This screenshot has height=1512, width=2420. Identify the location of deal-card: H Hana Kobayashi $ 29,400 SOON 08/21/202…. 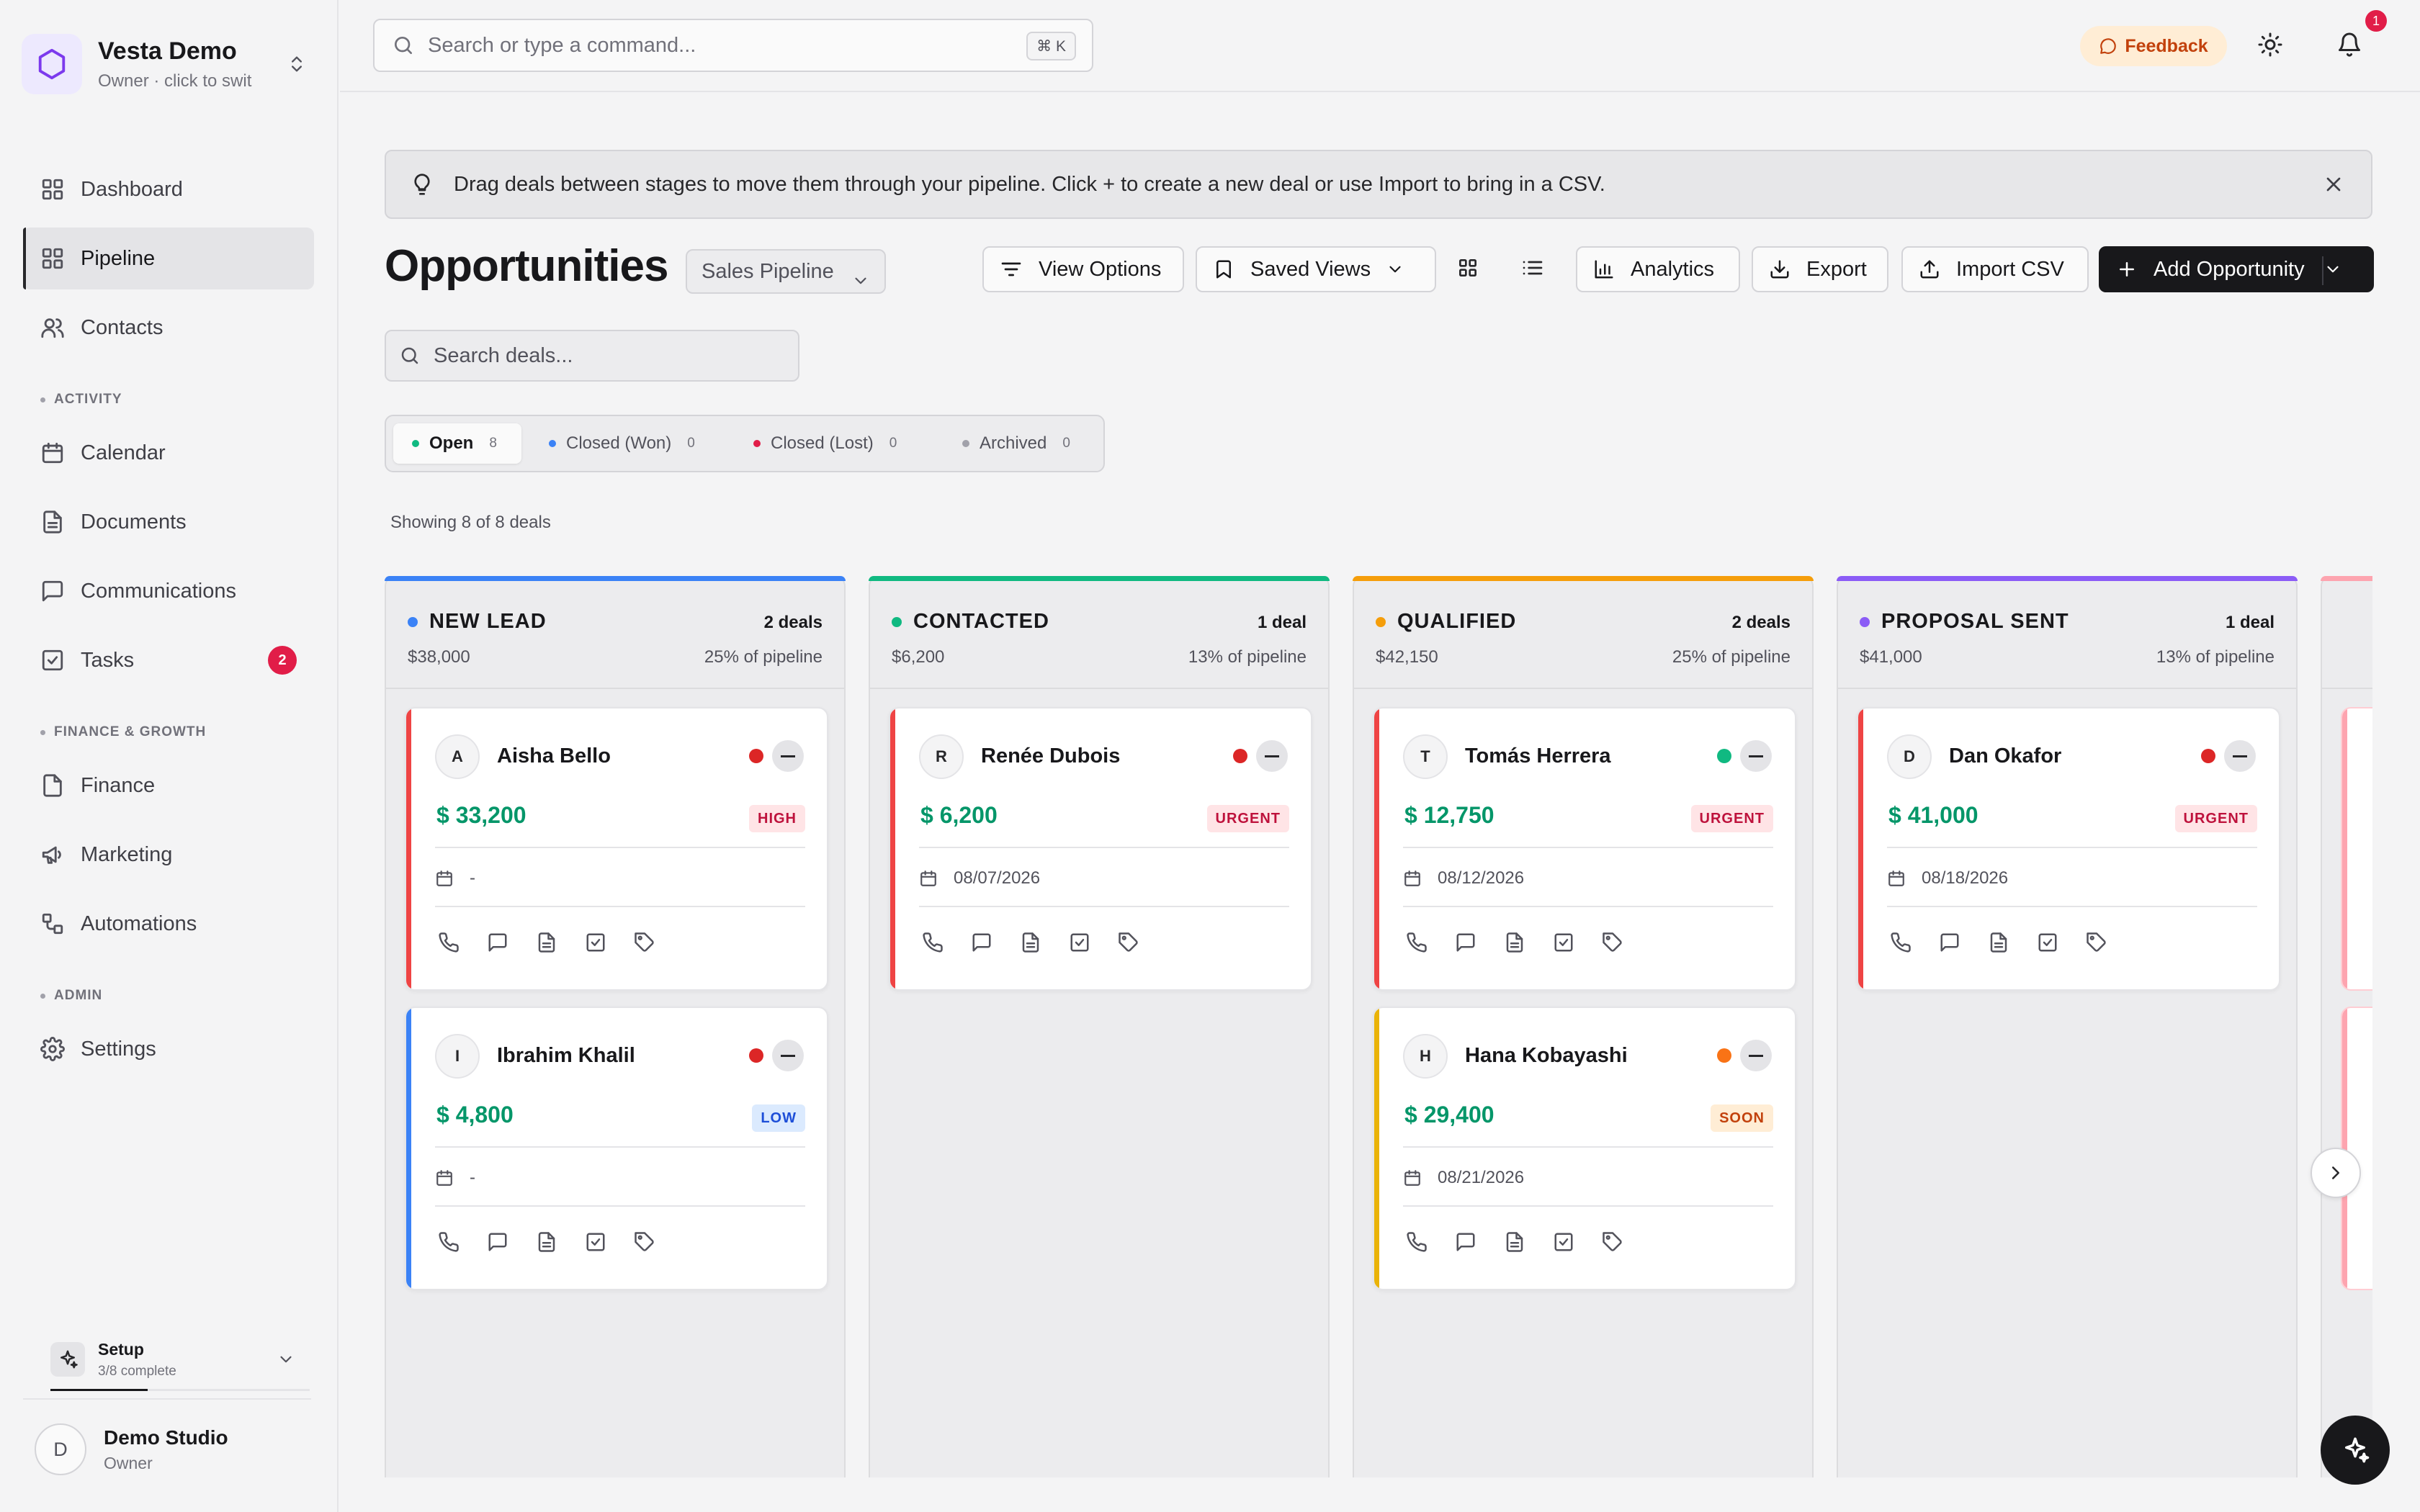
(1585, 1148).